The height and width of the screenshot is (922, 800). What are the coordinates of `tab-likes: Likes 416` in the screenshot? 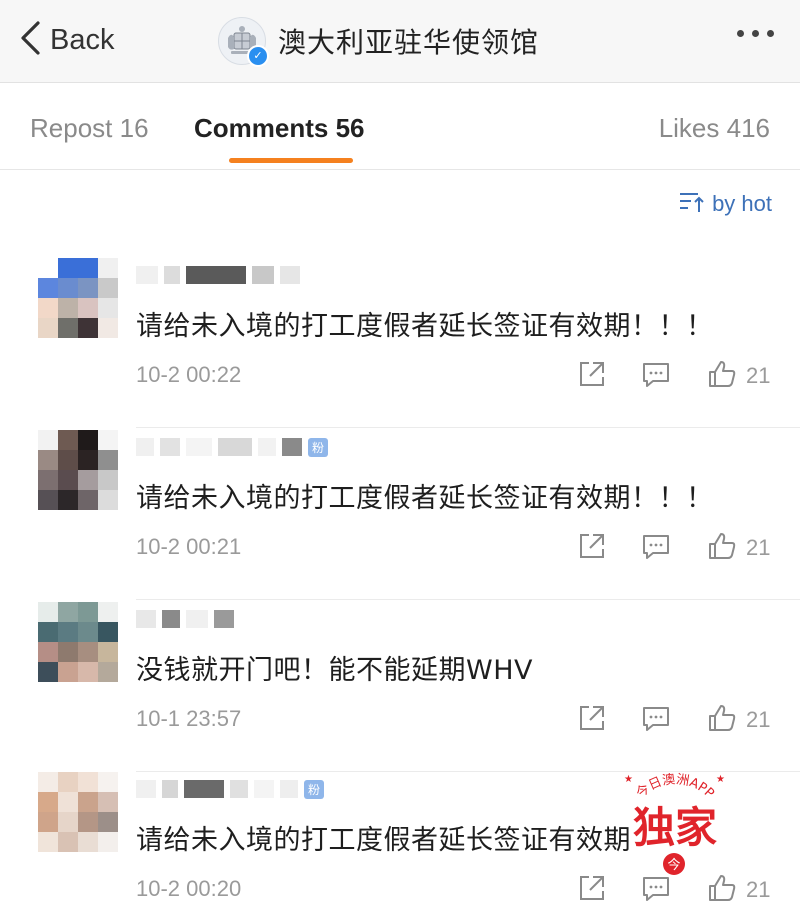 It's located at (714, 128).